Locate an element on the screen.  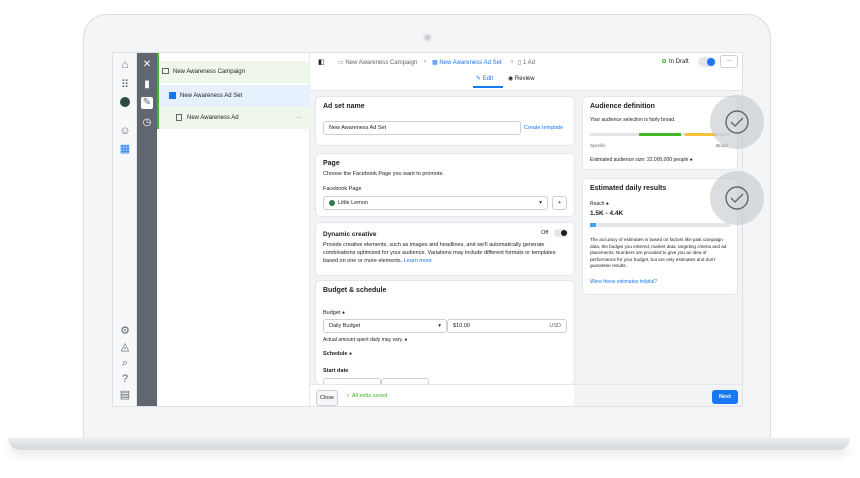
save-status: ✓ All edits saved is located at coordinates (367, 396).